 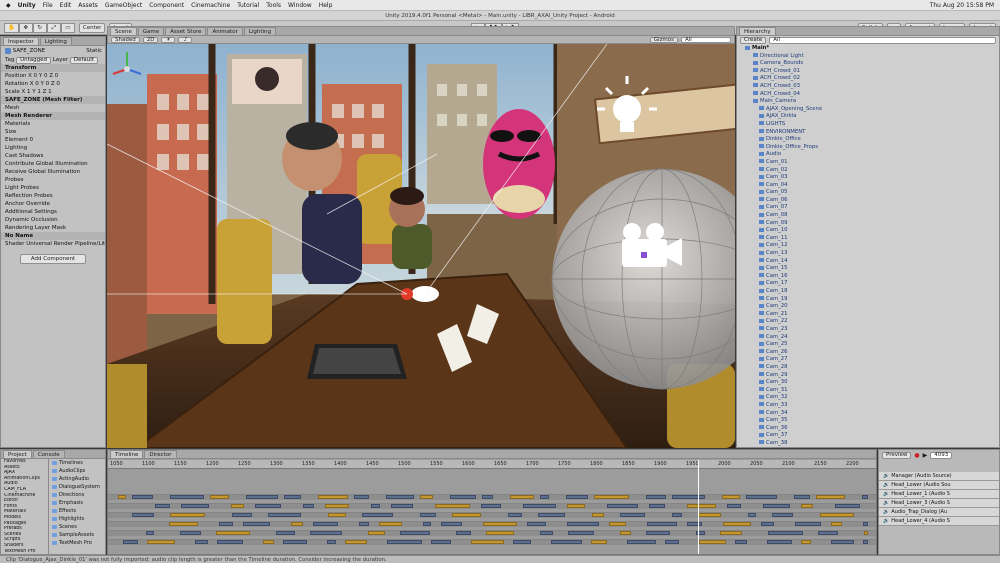 What do you see at coordinates (77, 511) in the screenshot?
I see `project-file: Effects` at bounding box center [77, 511].